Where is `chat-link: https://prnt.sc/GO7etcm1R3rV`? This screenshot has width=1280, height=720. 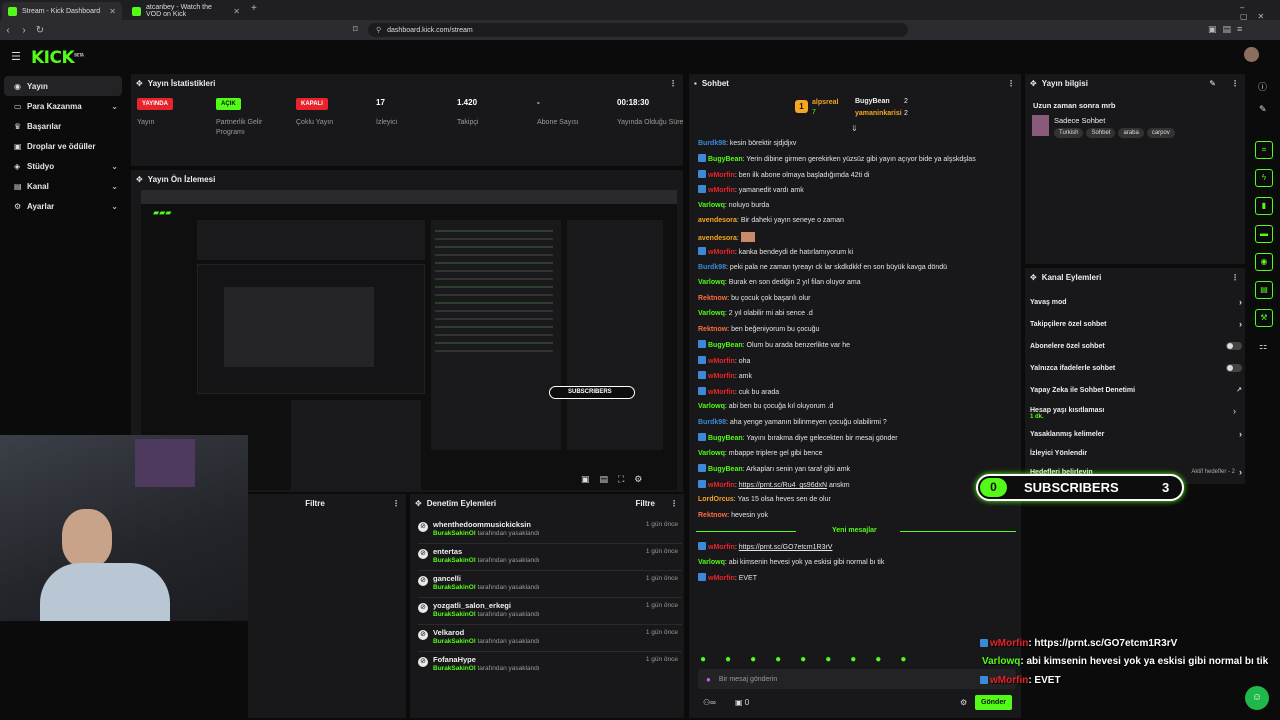
chat-link: https://prnt.sc/GO7etcm1R3rV is located at coordinates (786, 547).